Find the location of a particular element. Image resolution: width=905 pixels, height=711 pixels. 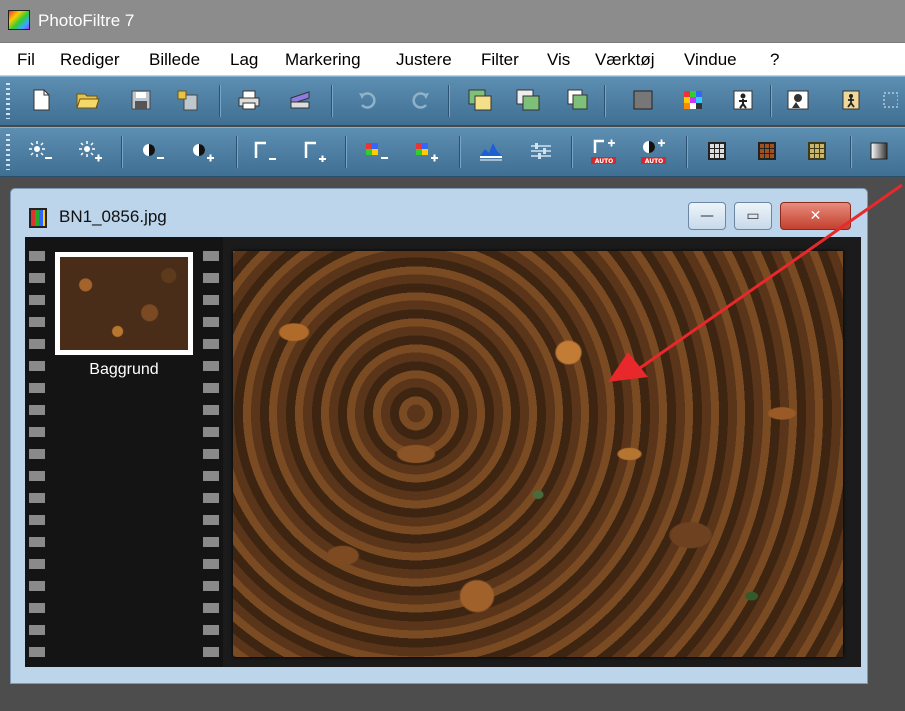

image-explorer-icon is located at coordinates (798, 100).